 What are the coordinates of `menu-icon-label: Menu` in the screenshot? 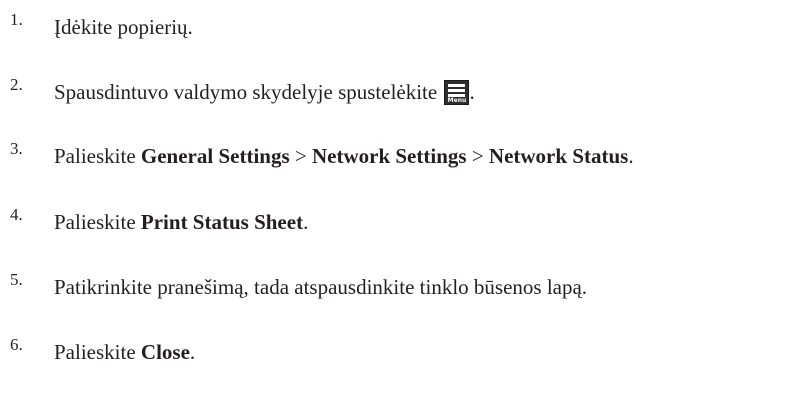 It's located at (457, 100).